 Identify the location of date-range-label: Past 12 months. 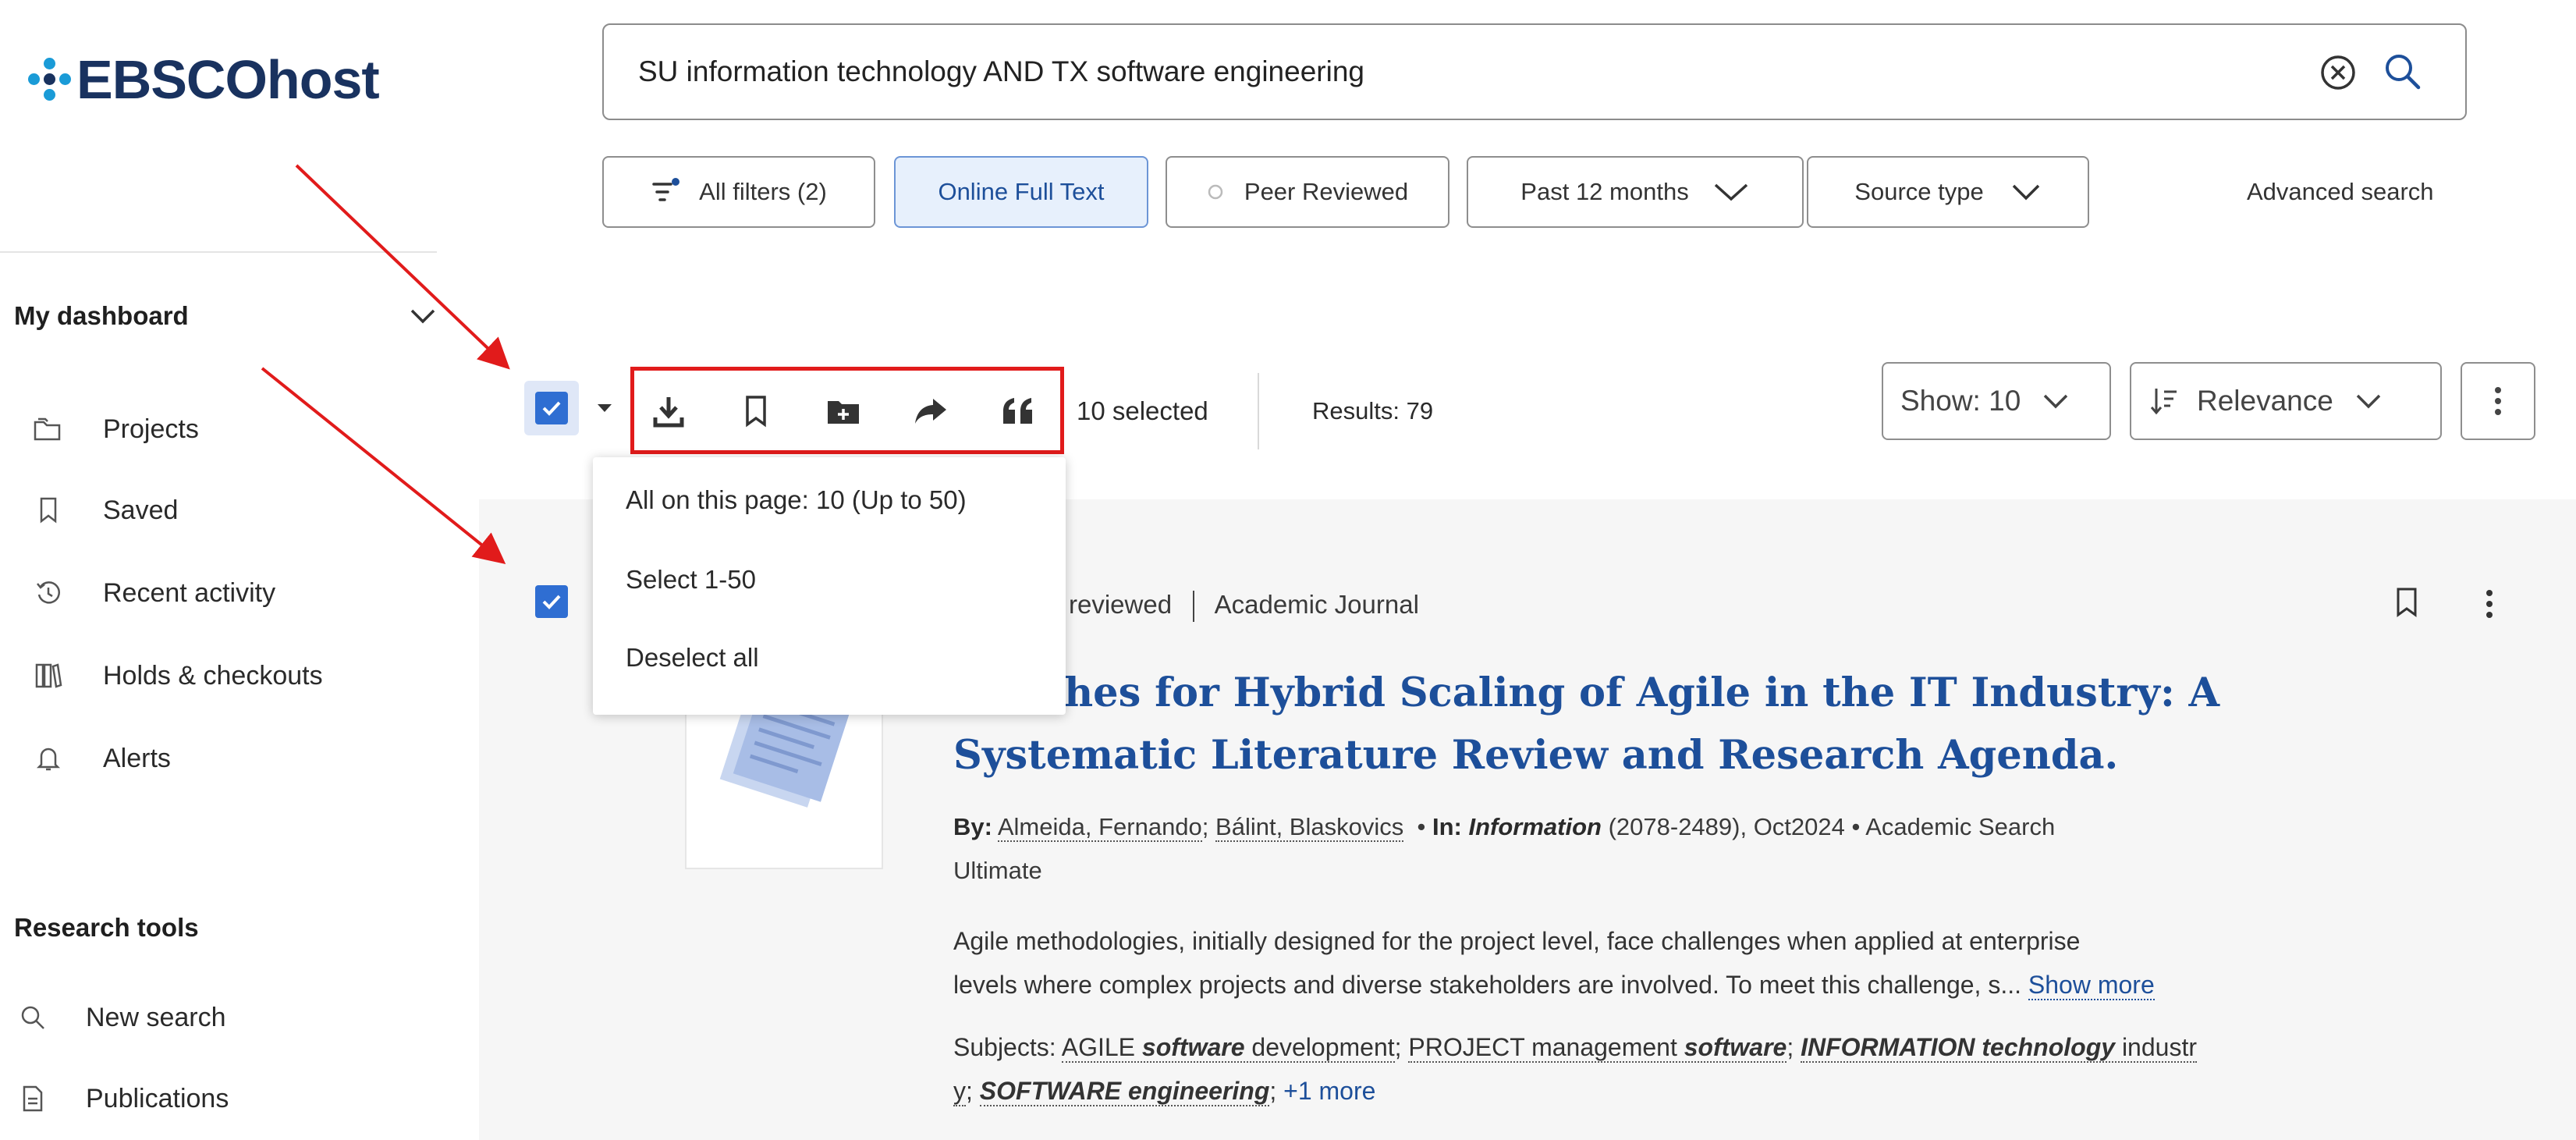
(1604, 192).